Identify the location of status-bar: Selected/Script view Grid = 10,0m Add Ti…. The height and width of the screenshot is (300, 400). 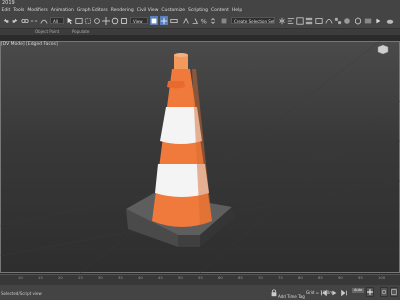
(200, 292).